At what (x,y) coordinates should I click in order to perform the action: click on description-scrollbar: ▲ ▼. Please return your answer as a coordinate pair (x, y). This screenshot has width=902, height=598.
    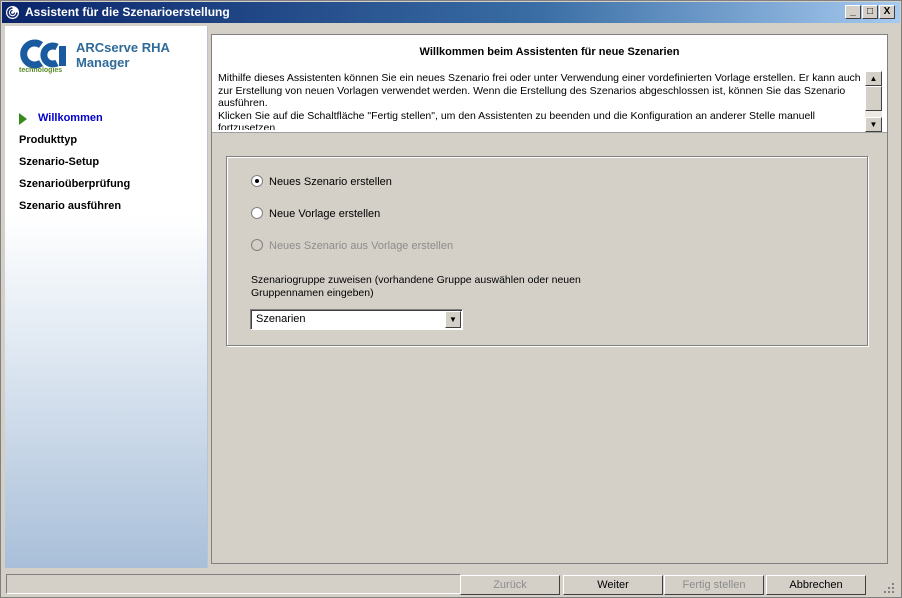
    Looking at the image, I should click on (873, 101).